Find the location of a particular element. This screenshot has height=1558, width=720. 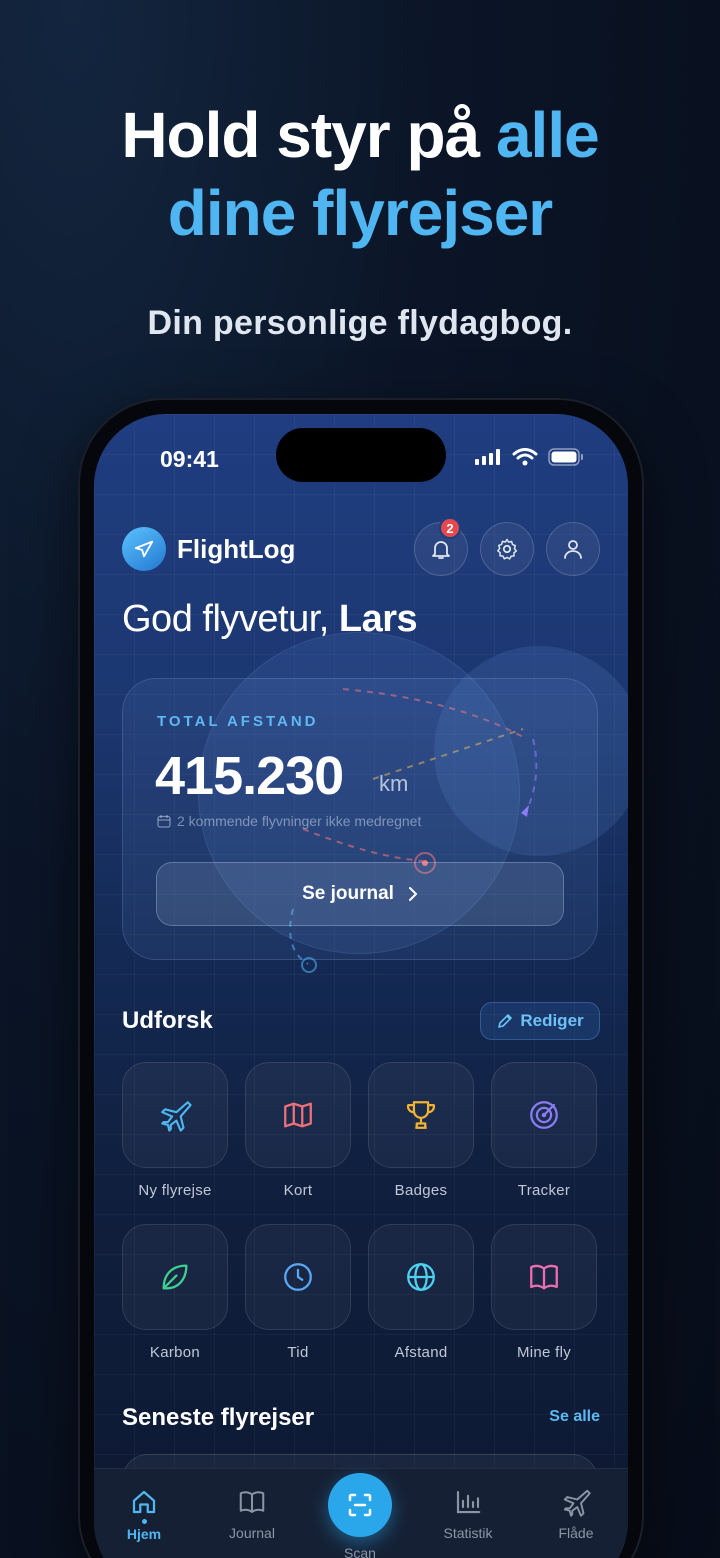

scan-button is located at coordinates (360, 1505).